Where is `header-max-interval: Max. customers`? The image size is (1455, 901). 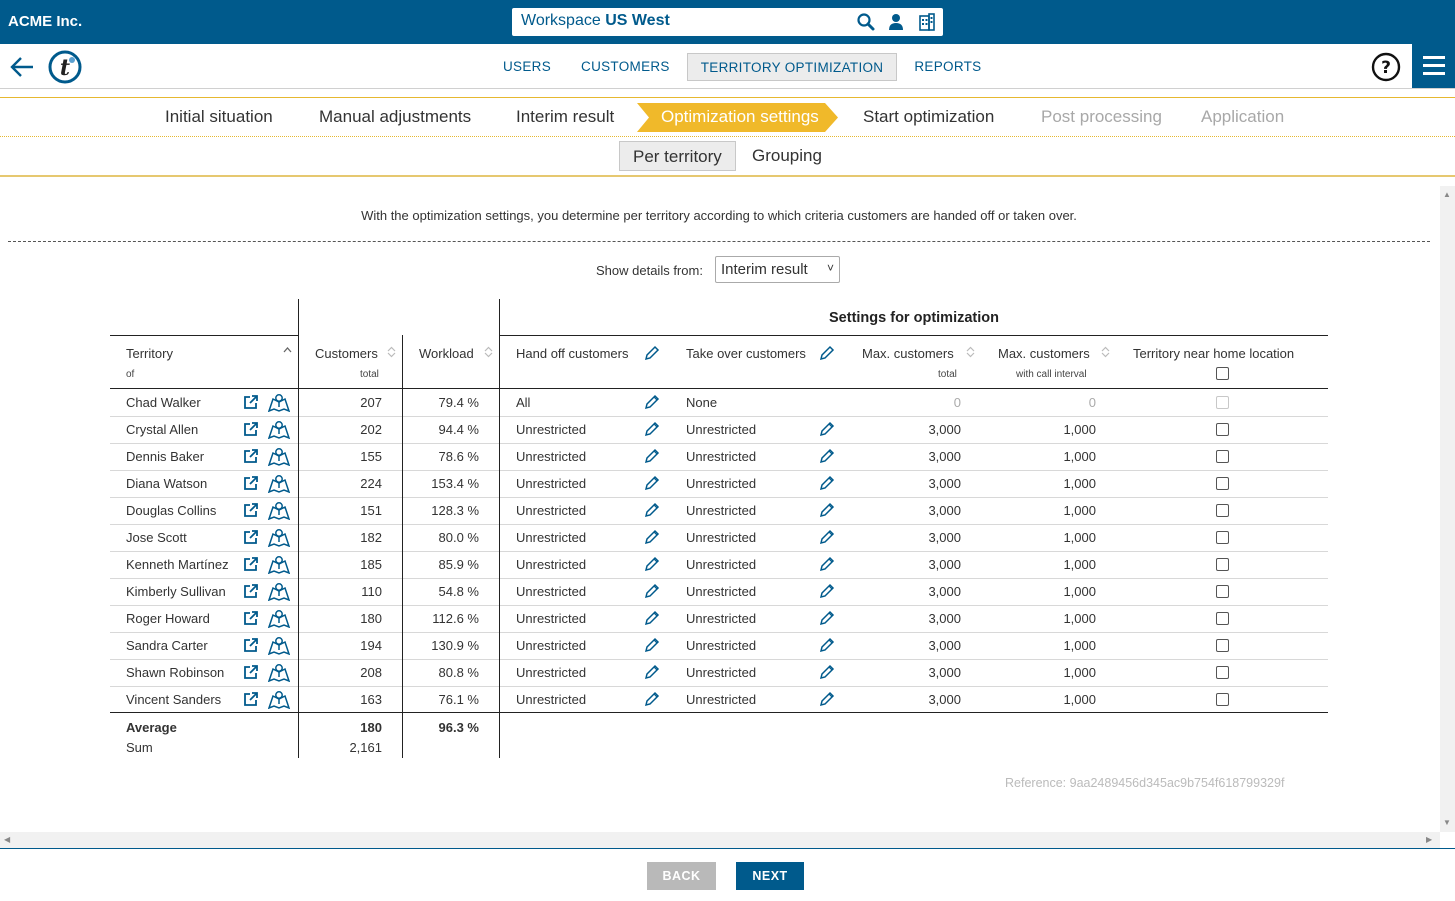 header-max-interval: Max. customers is located at coordinates (1044, 353).